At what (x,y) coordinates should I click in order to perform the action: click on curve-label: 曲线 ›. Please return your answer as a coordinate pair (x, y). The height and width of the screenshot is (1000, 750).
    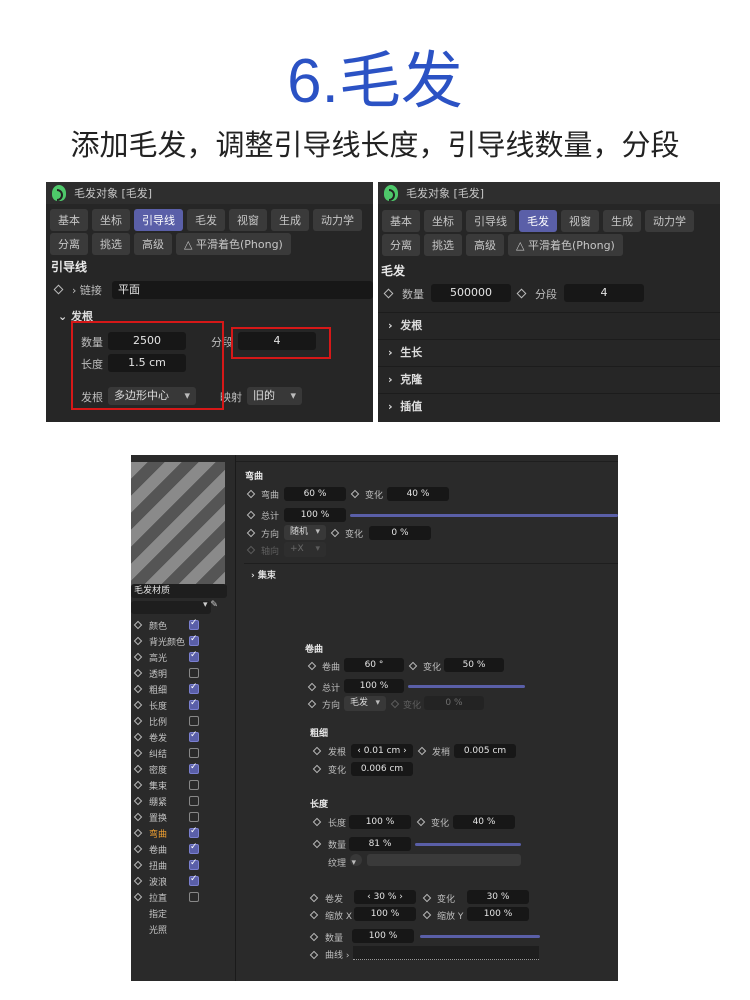
    Looking at the image, I should click on (337, 954).